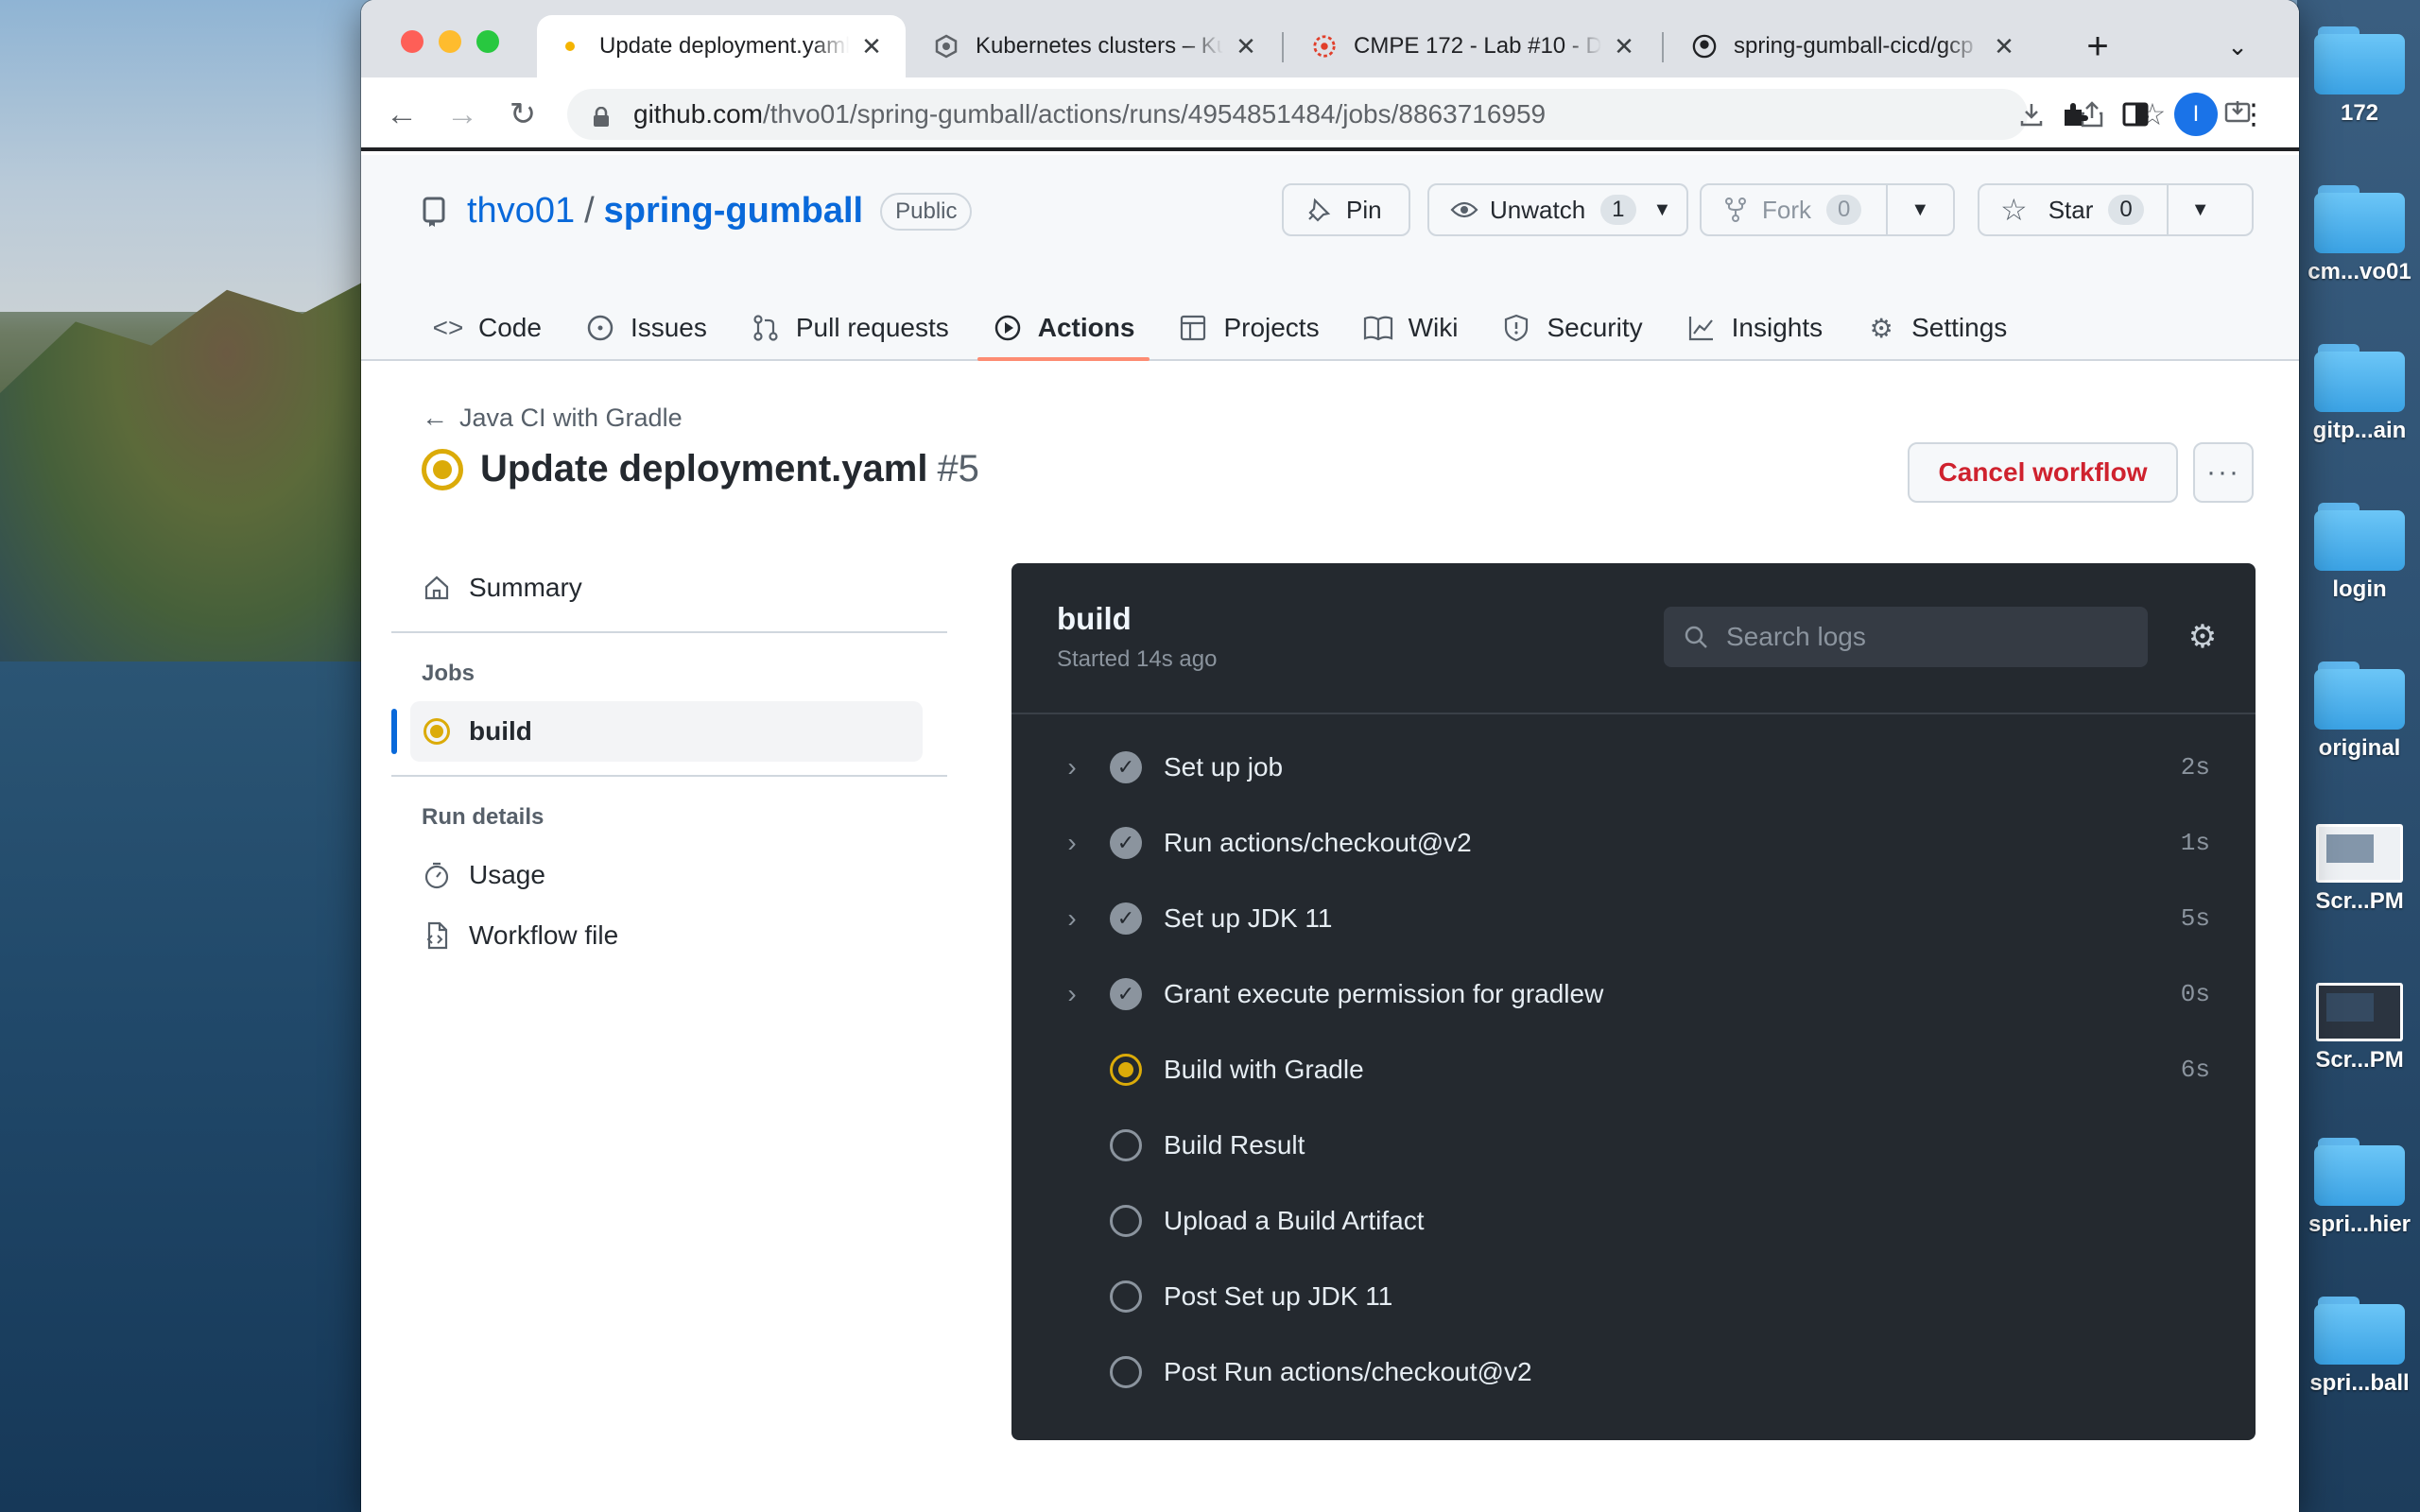  What do you see at coordinates (510, 327) in the screenshot?
I see `tab-label: Code` at bounding box center [510, 327].